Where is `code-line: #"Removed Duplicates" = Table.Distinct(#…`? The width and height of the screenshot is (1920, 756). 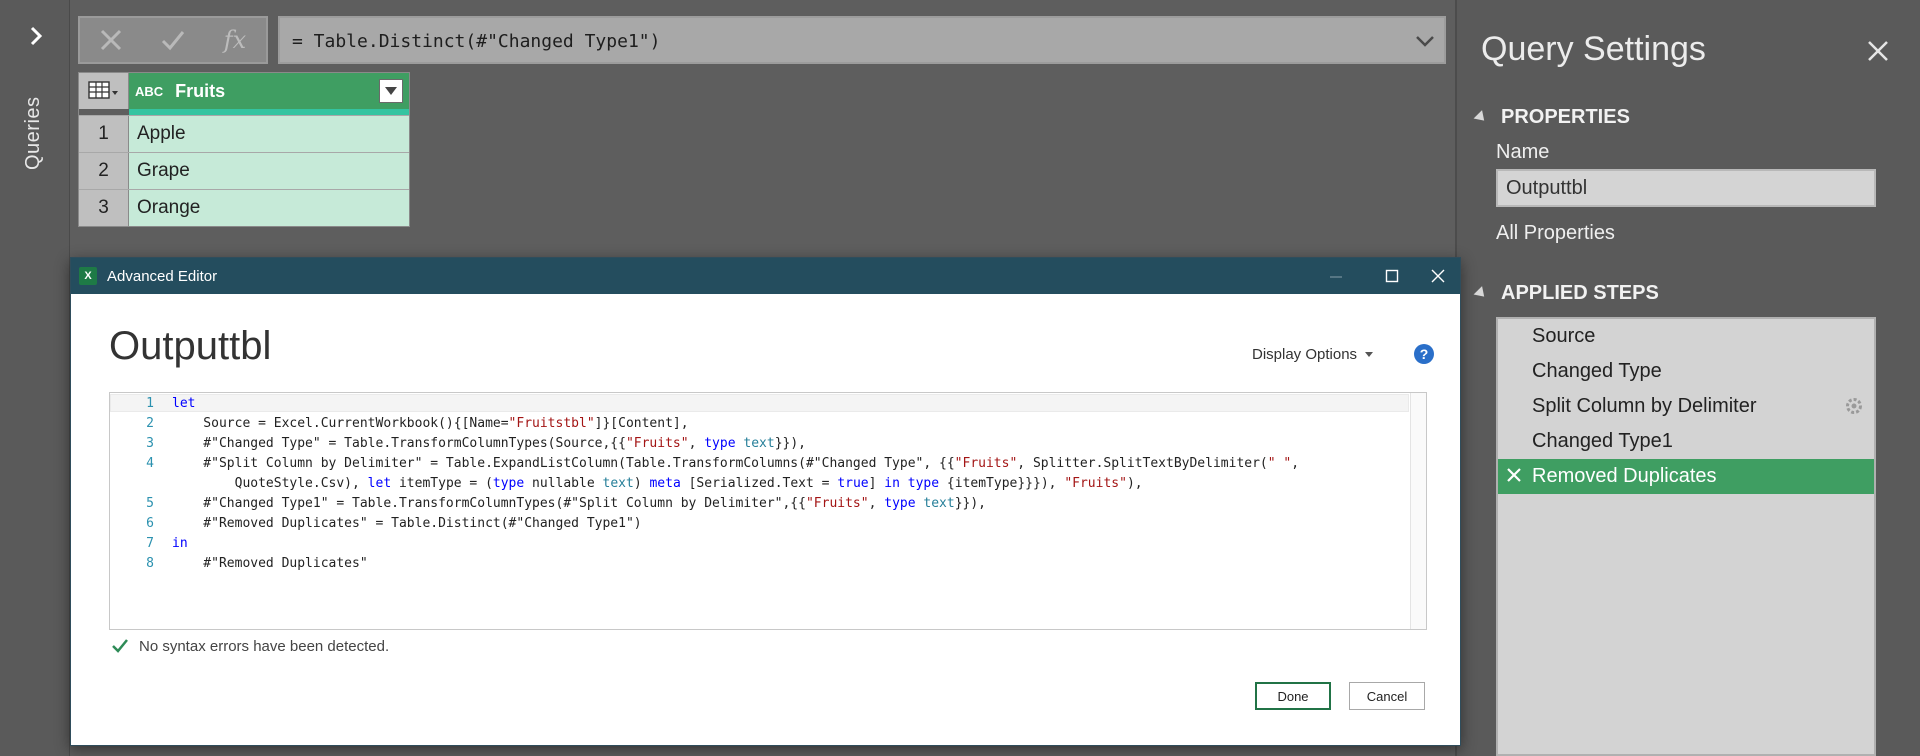
code-line: #"Removed Duplicates" = Table.Distinct(#… is located at coordinates (407, 523).